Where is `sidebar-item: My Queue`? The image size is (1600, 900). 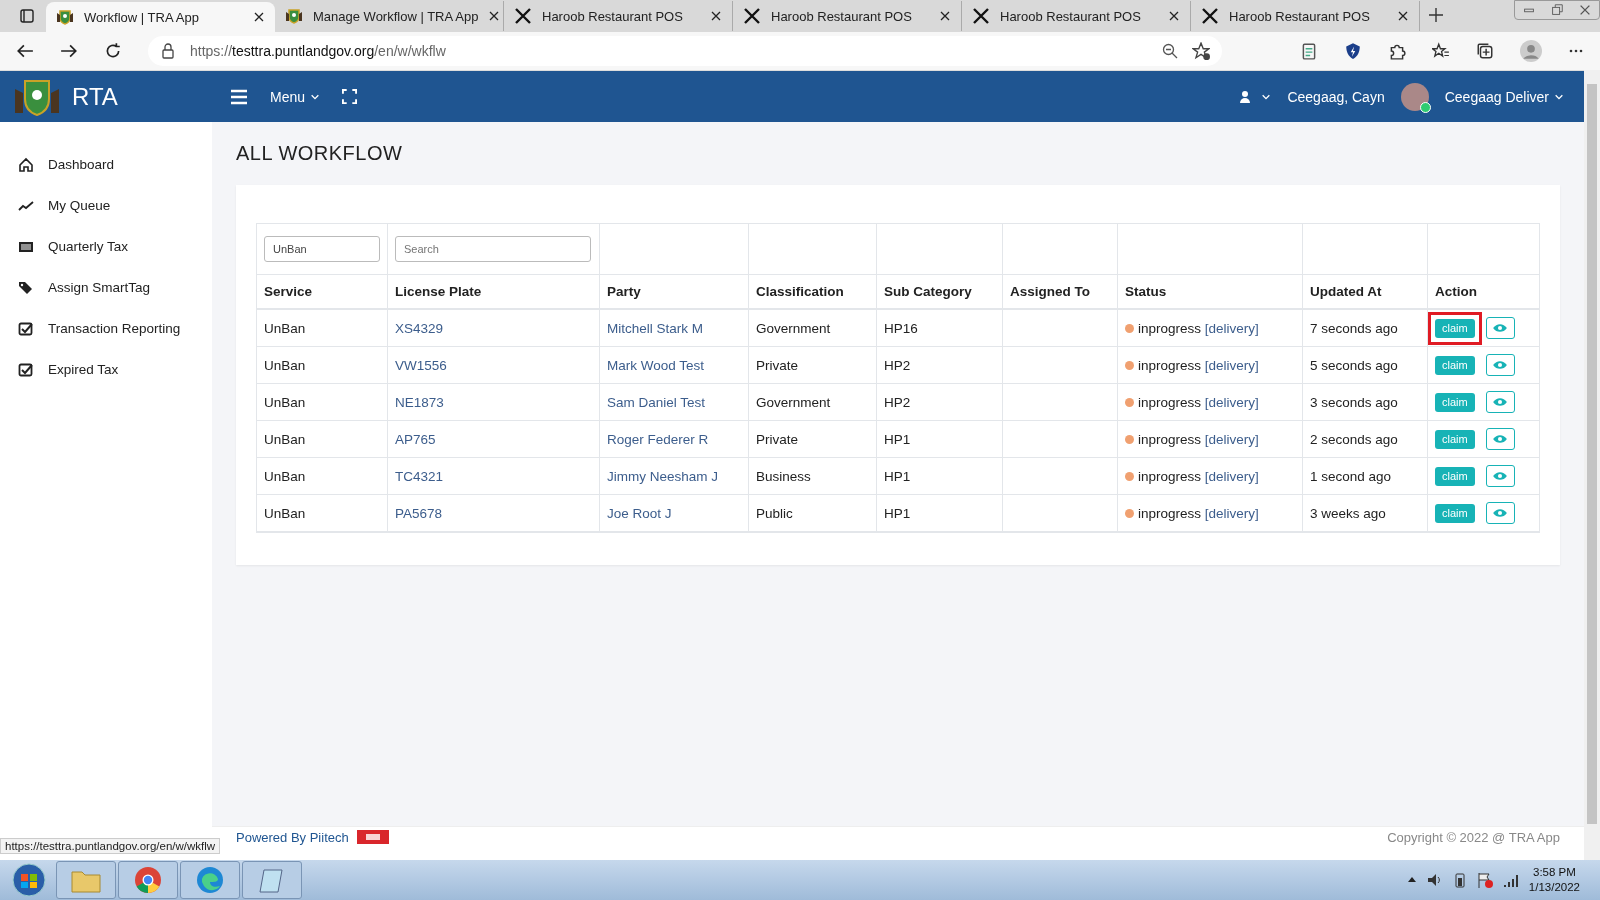 sidebar-item: My Queue is located at coordinates (106, 205).